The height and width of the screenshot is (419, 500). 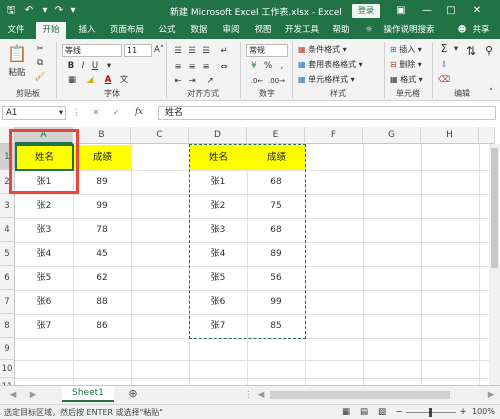 What do you see at coordinates (88, 394) in the screenshot?
I see `sheet-tab-sheet1: Sheet1` at bounding box center [88, 394].